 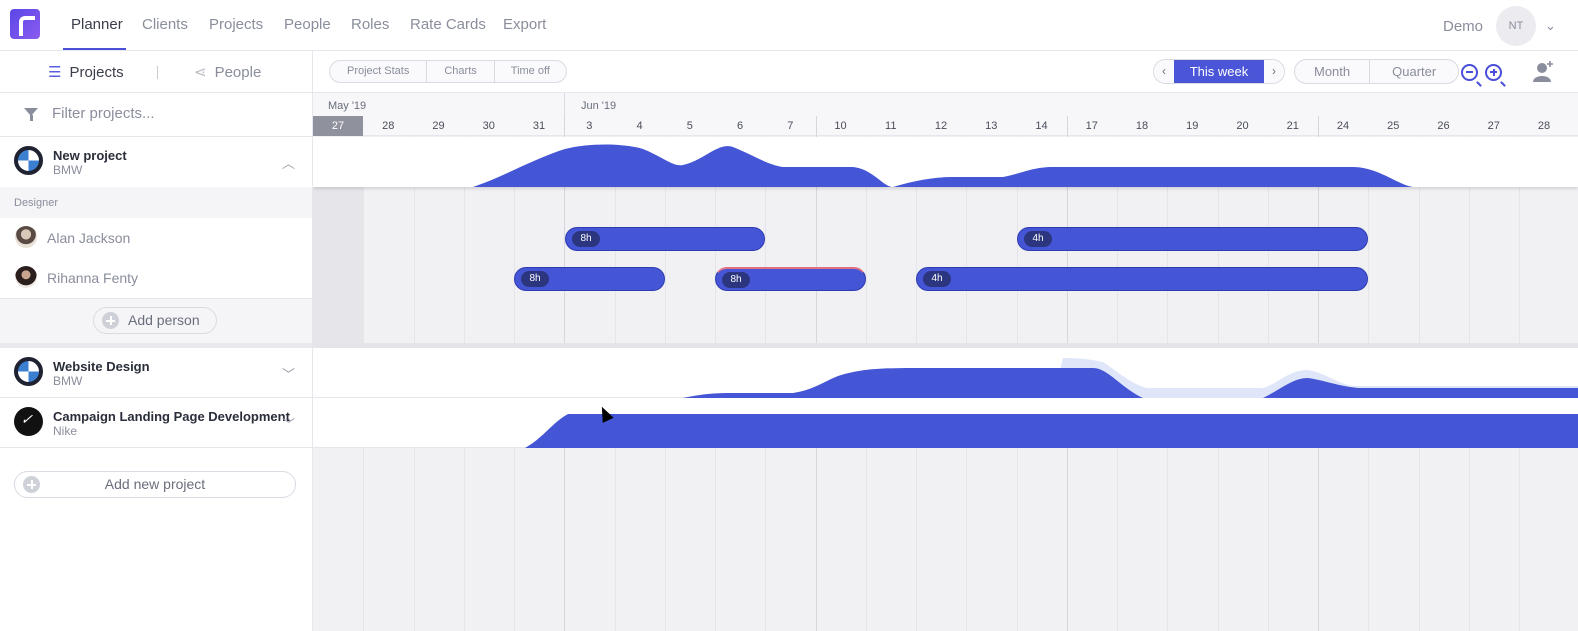 What do you see at coordinates (347, 106) in the screenshot?
I see `month-label: May '19` at bounding box center [347, 106].